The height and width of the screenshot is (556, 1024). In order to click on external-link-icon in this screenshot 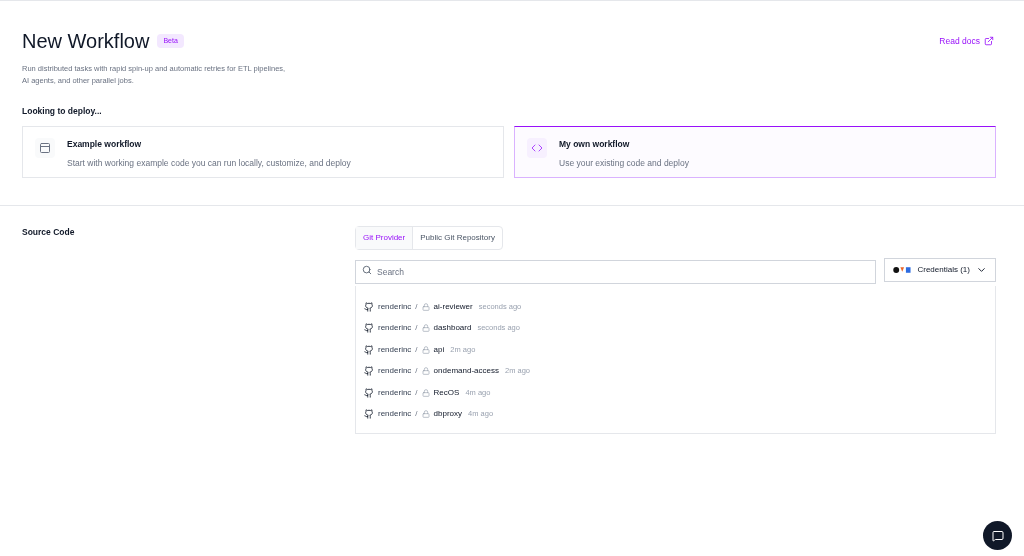, I will do `click(989, 41)`.